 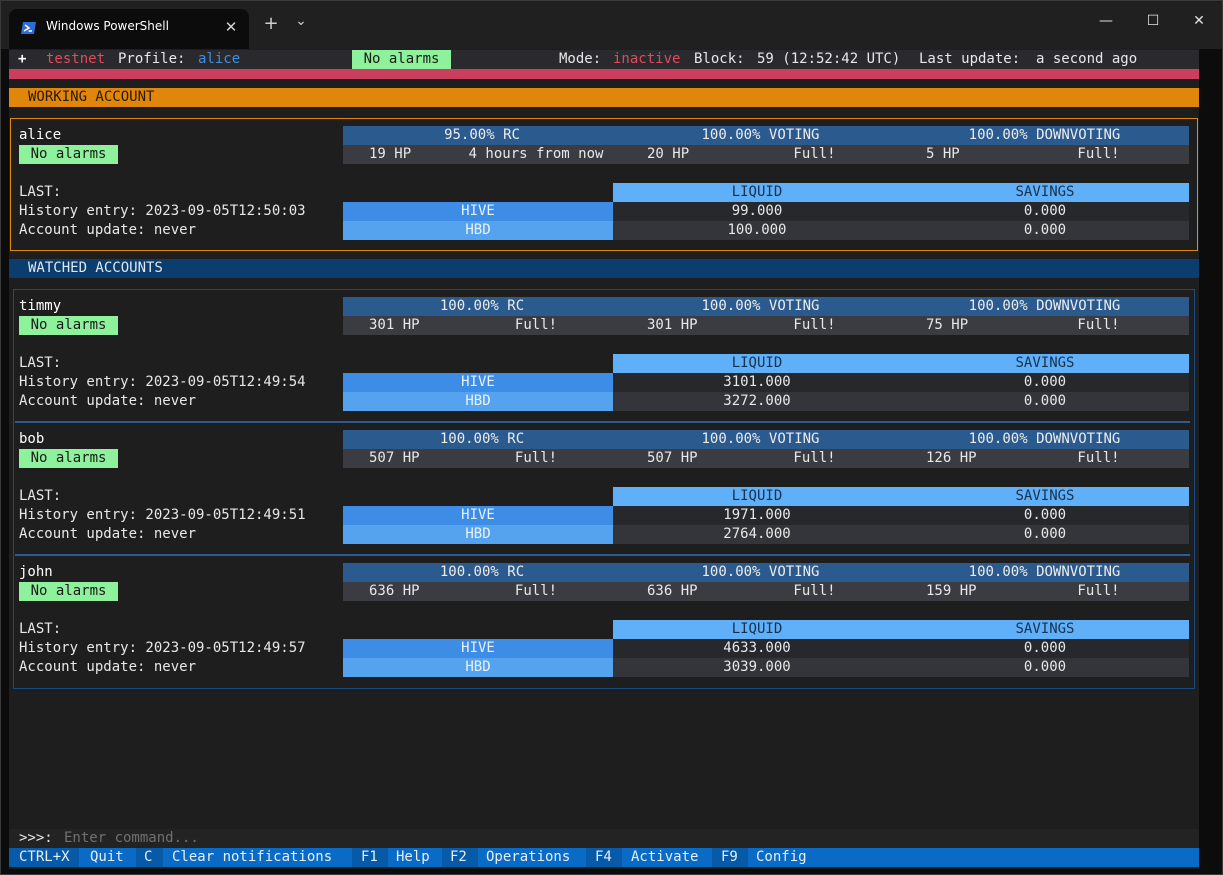 What do you see at coordinates (152, 59) in the screenshot?
I see `profile-label: Profile:` at bounding box center [152, 59].